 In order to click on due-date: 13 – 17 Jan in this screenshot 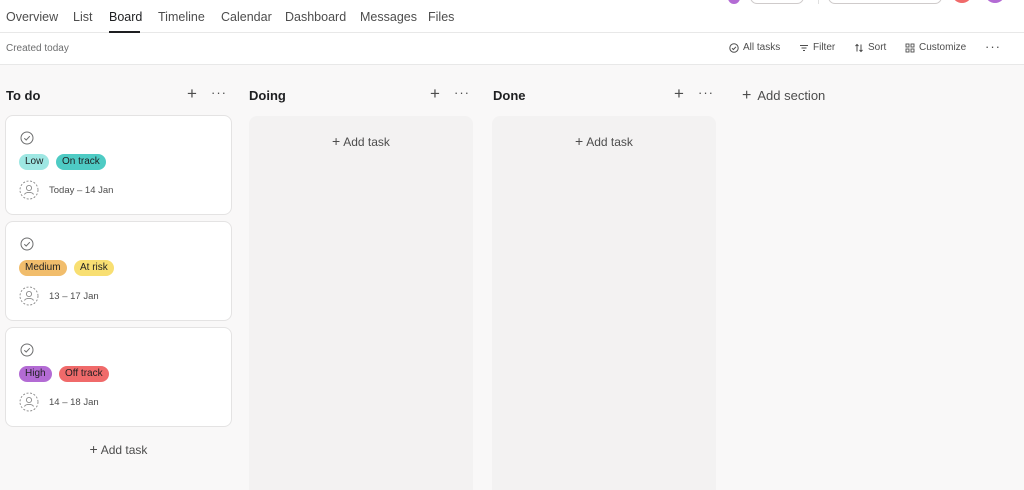, I will do `click(74, 296)`.